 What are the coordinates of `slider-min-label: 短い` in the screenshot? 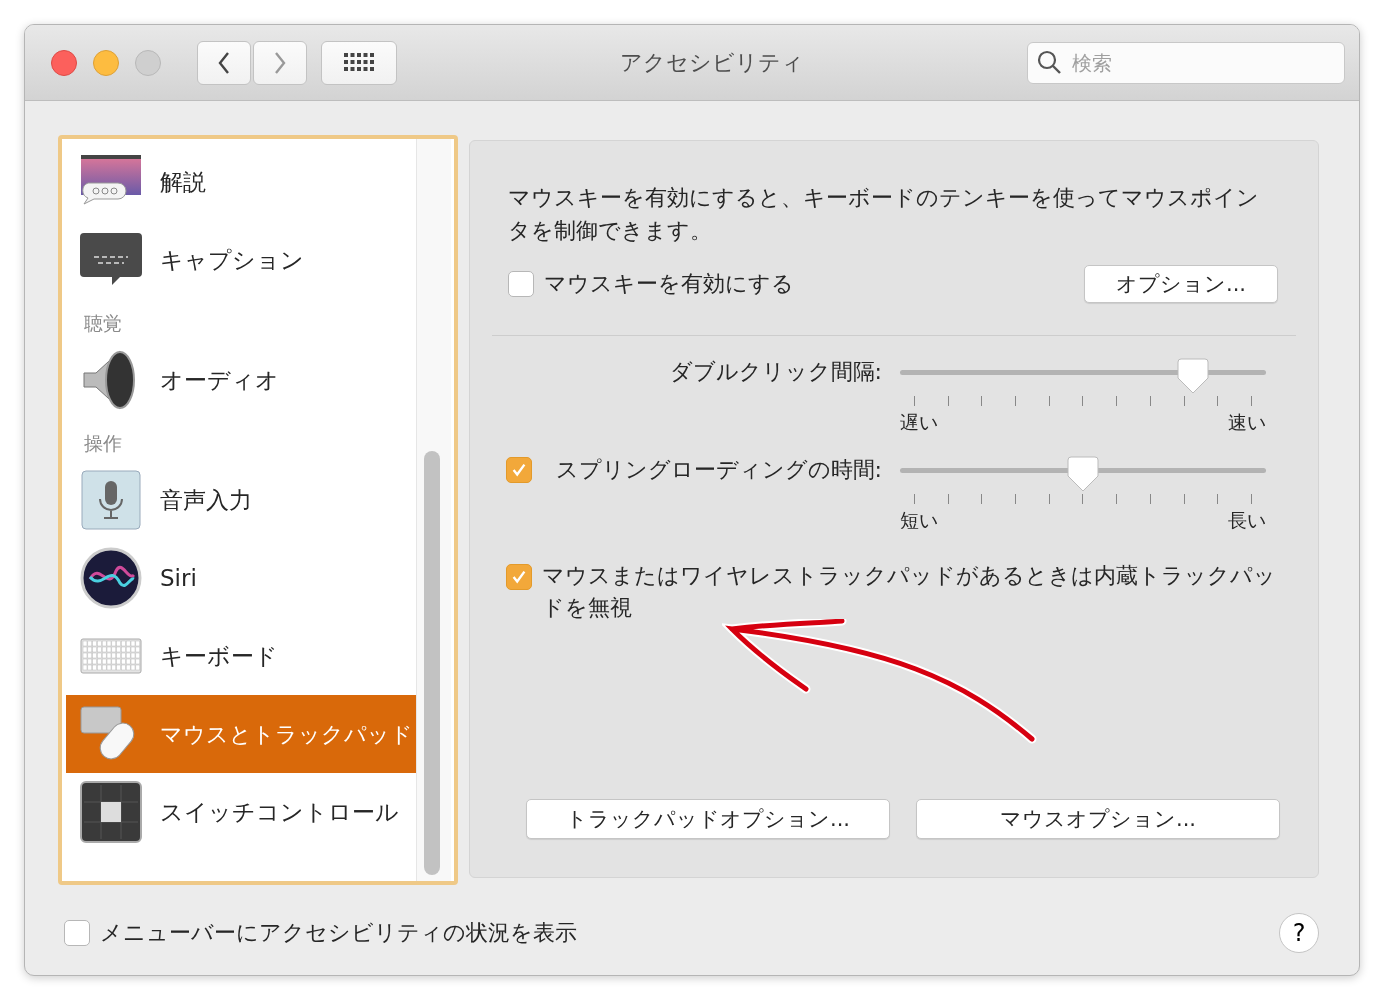 It's located at (919, 520).